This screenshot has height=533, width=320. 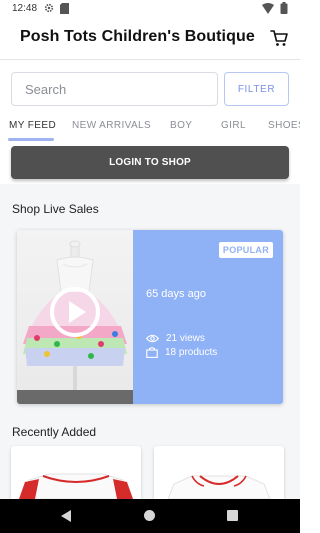 What do you see at coordinates (245, 250) in the screenshot?
I see `popular-badge: POPULAR` at bounding box center [245, 250].